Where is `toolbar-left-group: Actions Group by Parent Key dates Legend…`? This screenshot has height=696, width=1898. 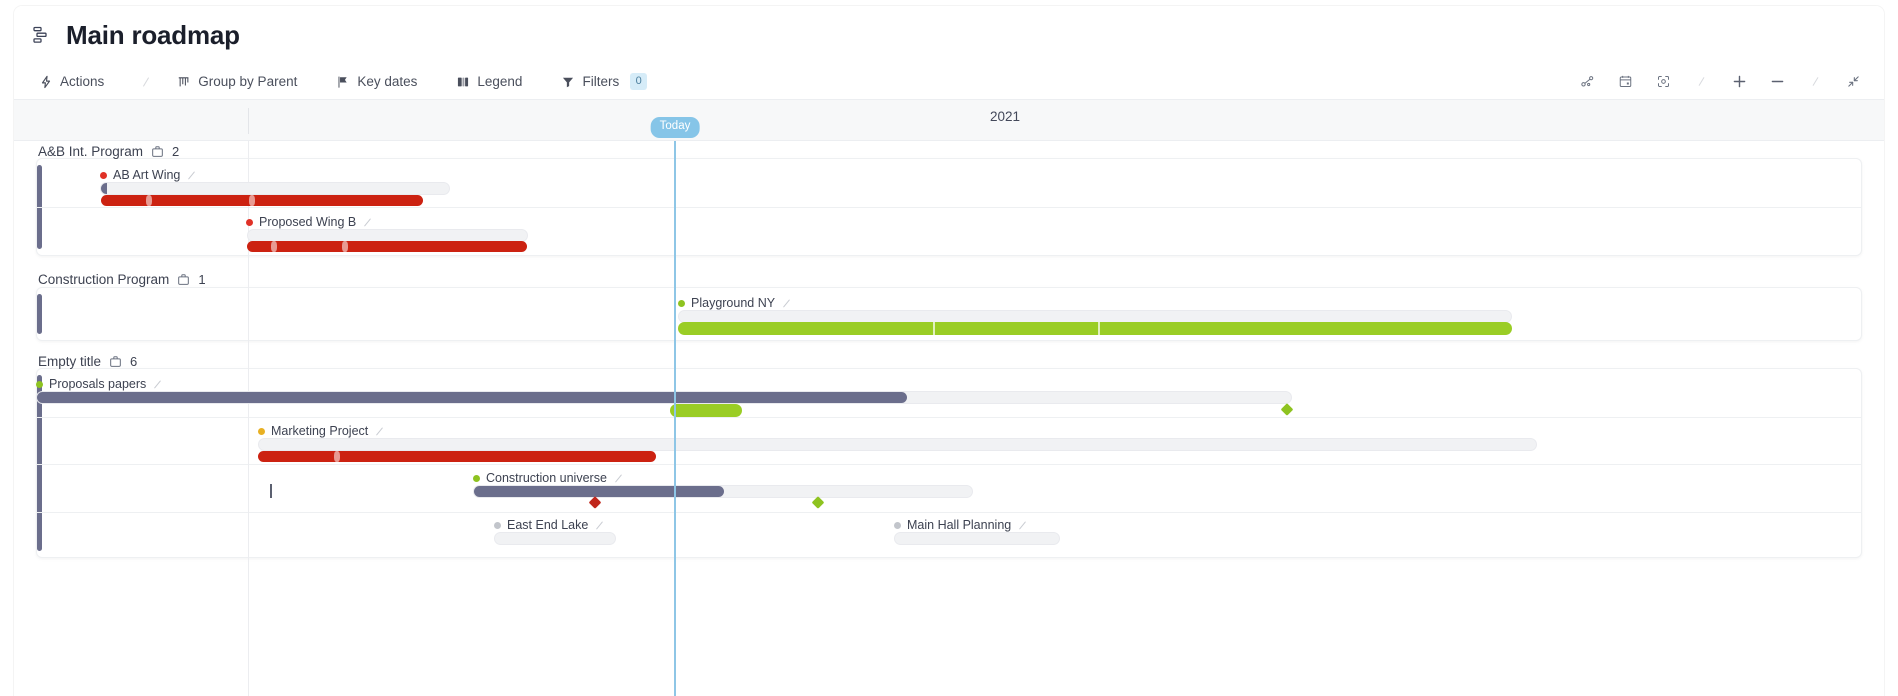 toolbar-left-group: Actions Group by Parent Key dates Legend… is located at coordinates (357, 81).